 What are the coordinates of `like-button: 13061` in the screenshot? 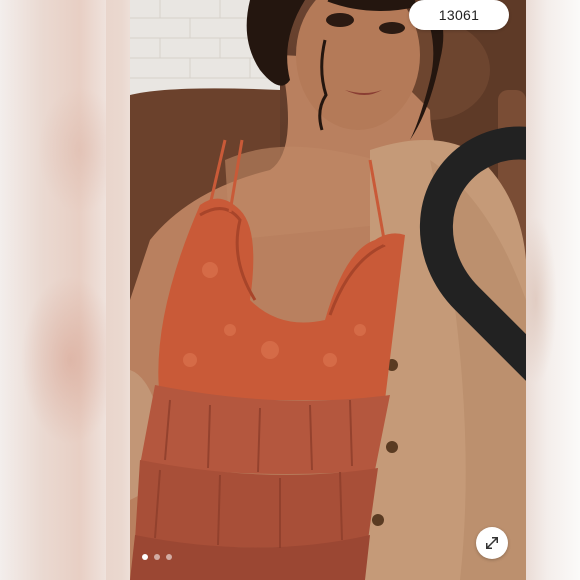 It's located at (467, 190).